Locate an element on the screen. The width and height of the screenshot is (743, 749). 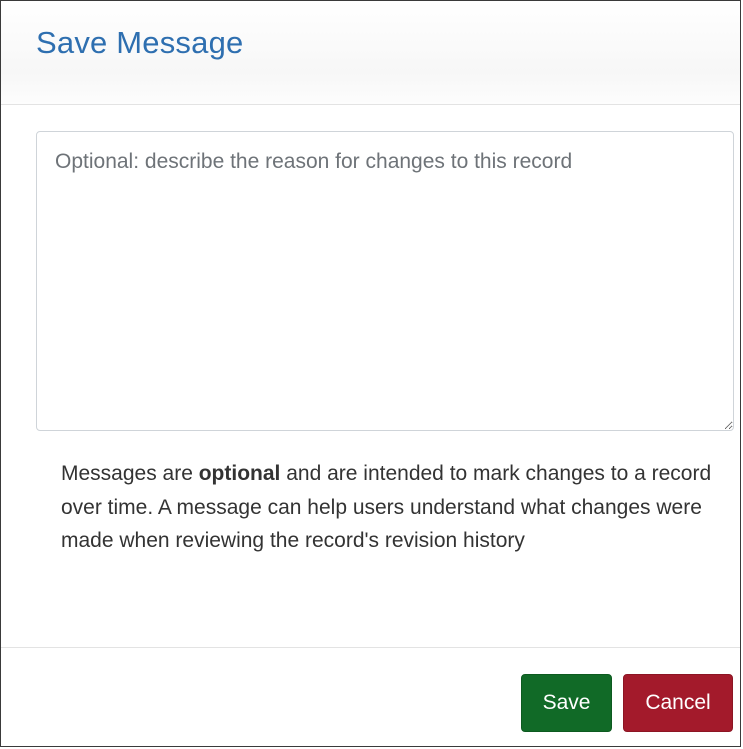
dialog-header: Save Message is located at coordinates (370, 53).